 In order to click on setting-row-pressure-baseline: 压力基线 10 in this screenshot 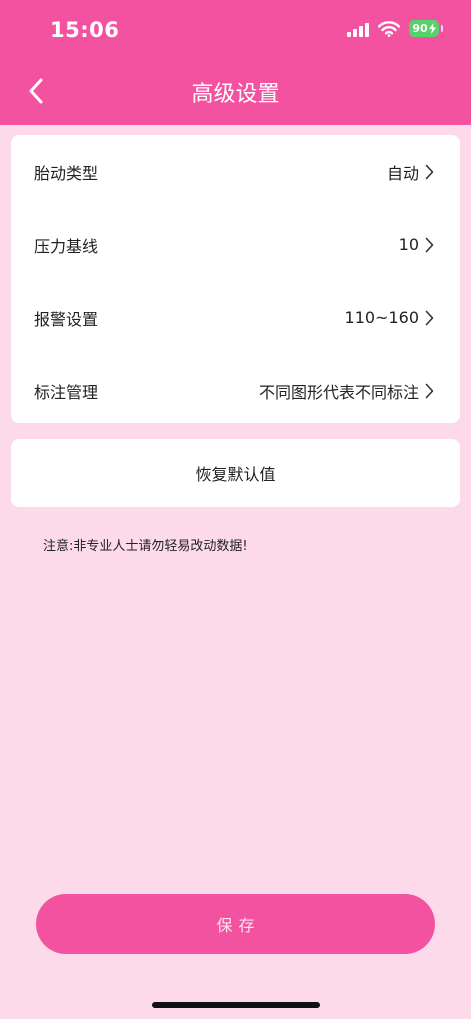, I will do `click(235, 244)`.